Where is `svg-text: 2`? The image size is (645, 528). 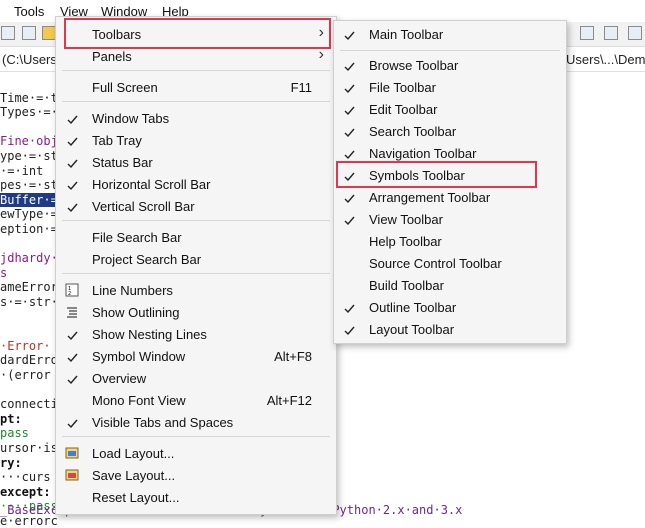 svg-text: 2 is located at coordinates (69, 294).